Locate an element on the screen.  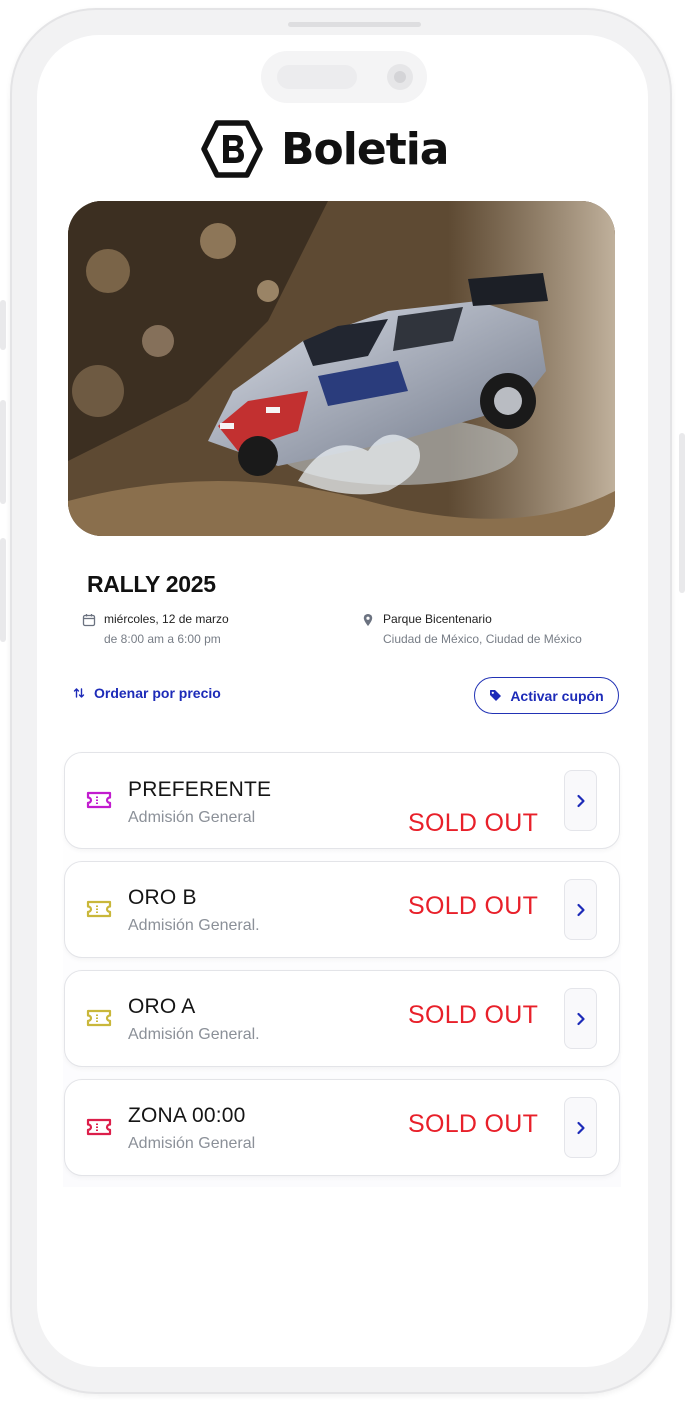
event-date: miércoles, 12 de marzo is located at coordinates (166, 619).